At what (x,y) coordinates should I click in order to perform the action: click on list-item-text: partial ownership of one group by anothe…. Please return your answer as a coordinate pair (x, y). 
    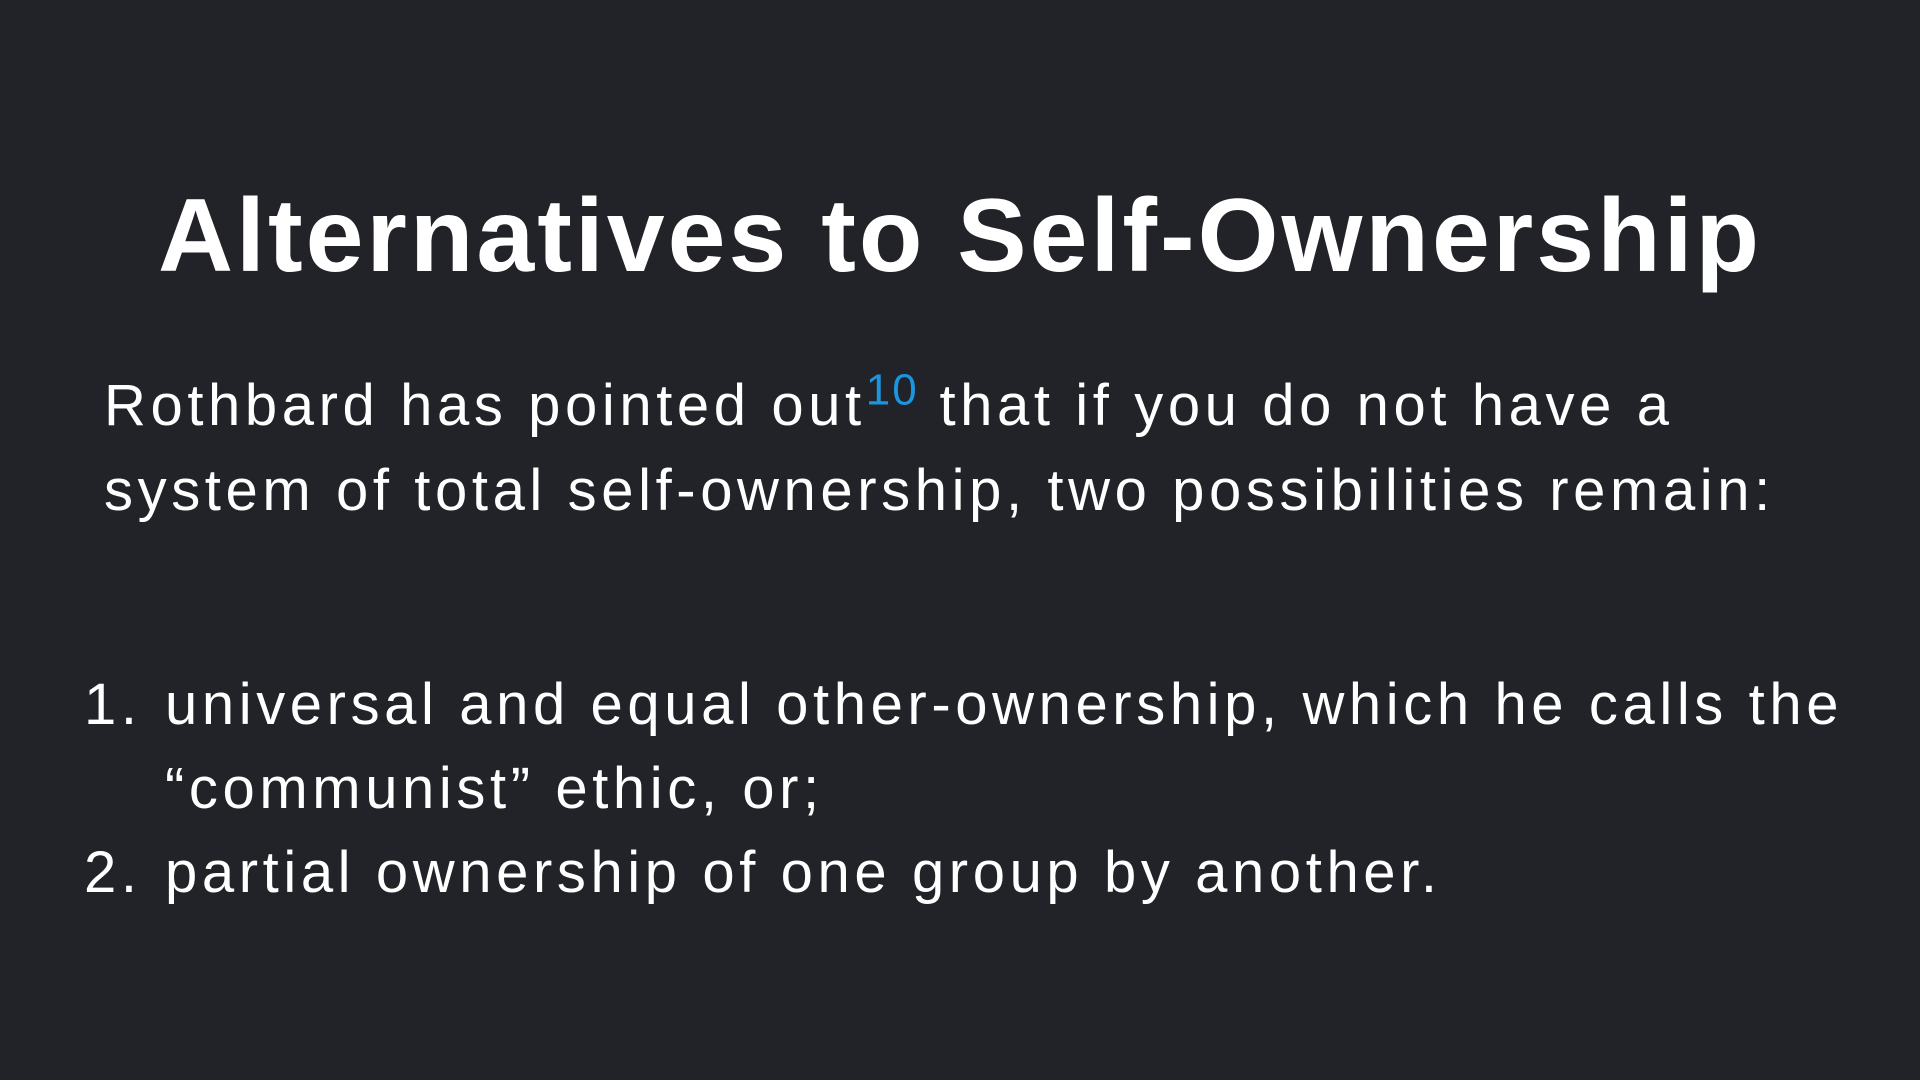
    Looking at the image, I should click on (803, 872).